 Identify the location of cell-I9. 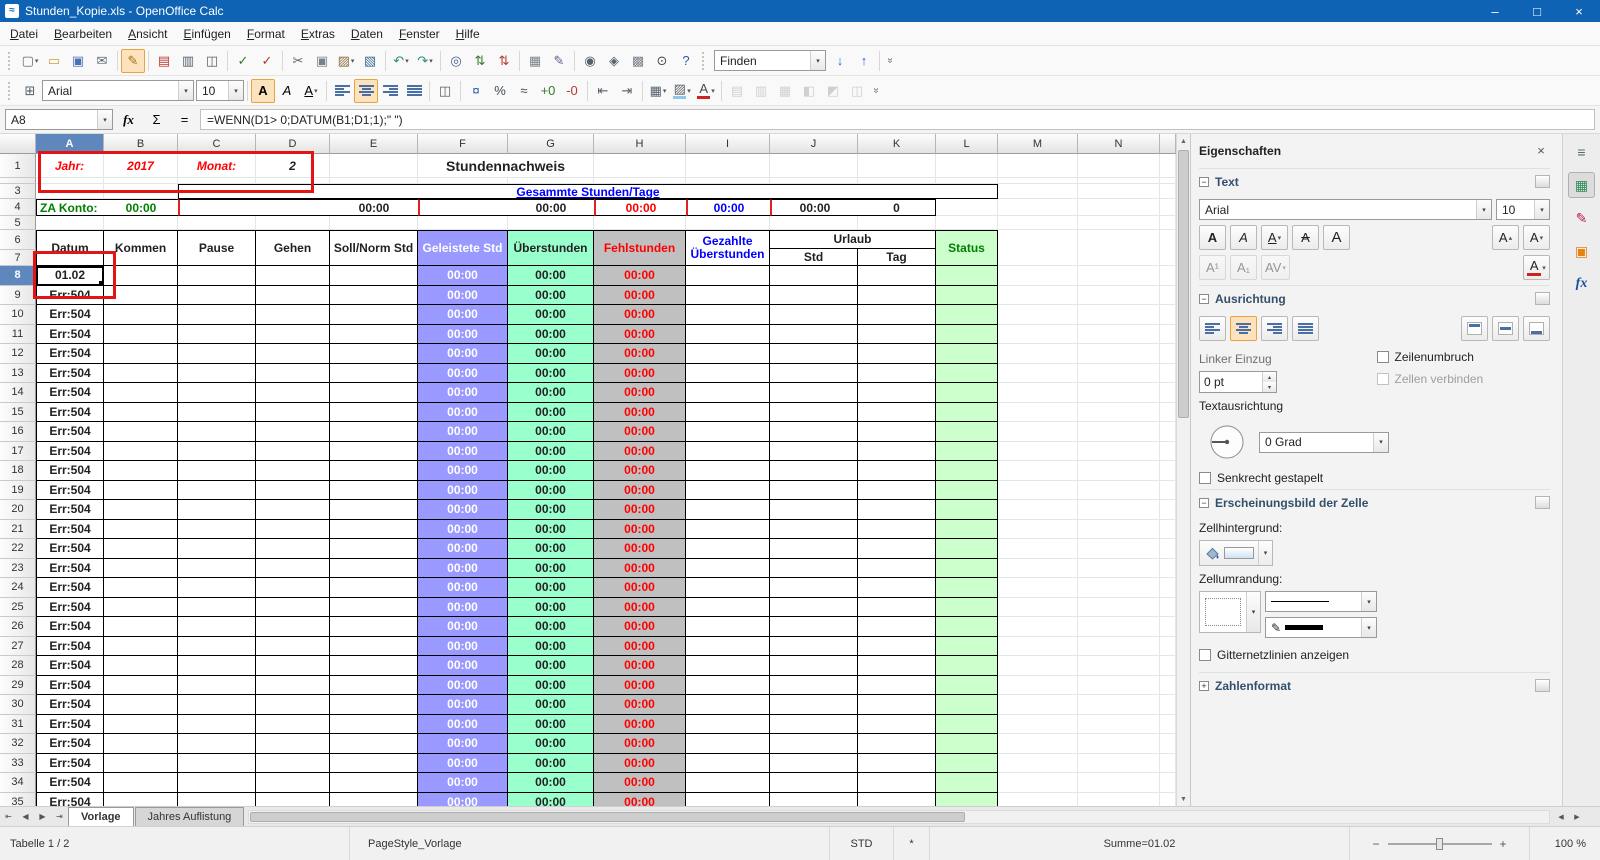
(728, 295).